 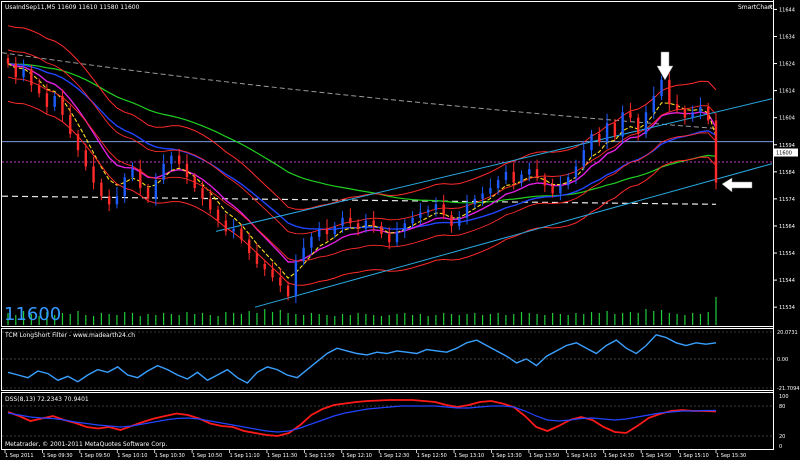 What do you see at coordinates (782, 437) in the screenshot?
I see `indicator2-tick-label: 20` at bounding box center [782, 437].